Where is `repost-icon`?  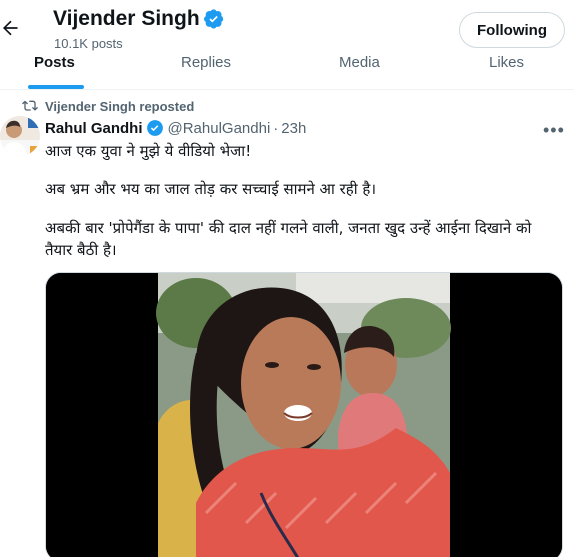
repost-icon is located at coordinates (30, 105).